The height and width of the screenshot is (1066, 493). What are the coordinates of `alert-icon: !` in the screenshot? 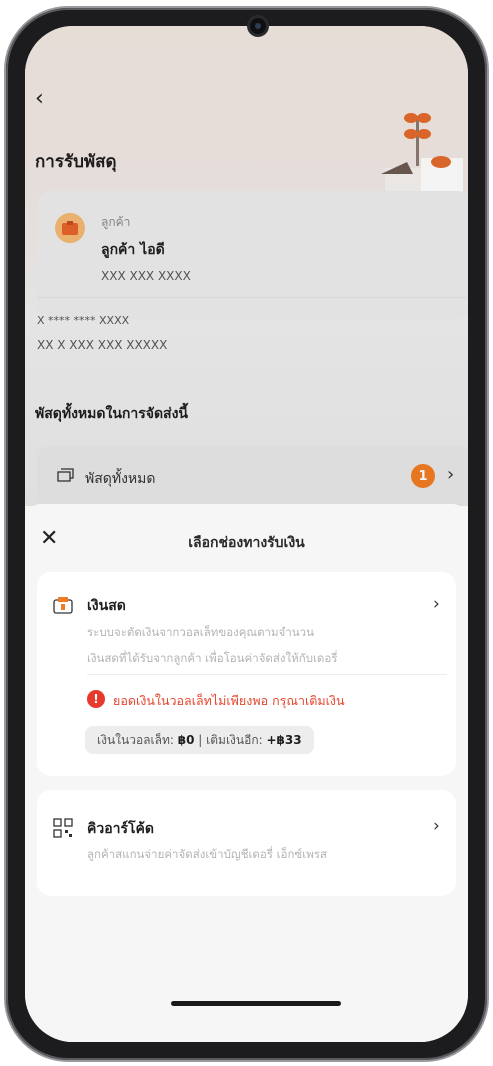 It's located at (96, 699).